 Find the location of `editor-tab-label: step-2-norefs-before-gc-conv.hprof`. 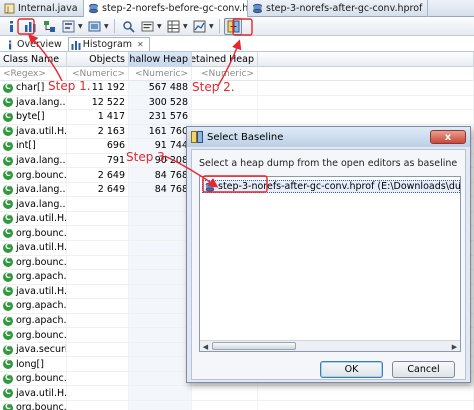

editor-tab-label: step-2-norefs-before-gc-conv.hprof is located at coordinates (175, 8).